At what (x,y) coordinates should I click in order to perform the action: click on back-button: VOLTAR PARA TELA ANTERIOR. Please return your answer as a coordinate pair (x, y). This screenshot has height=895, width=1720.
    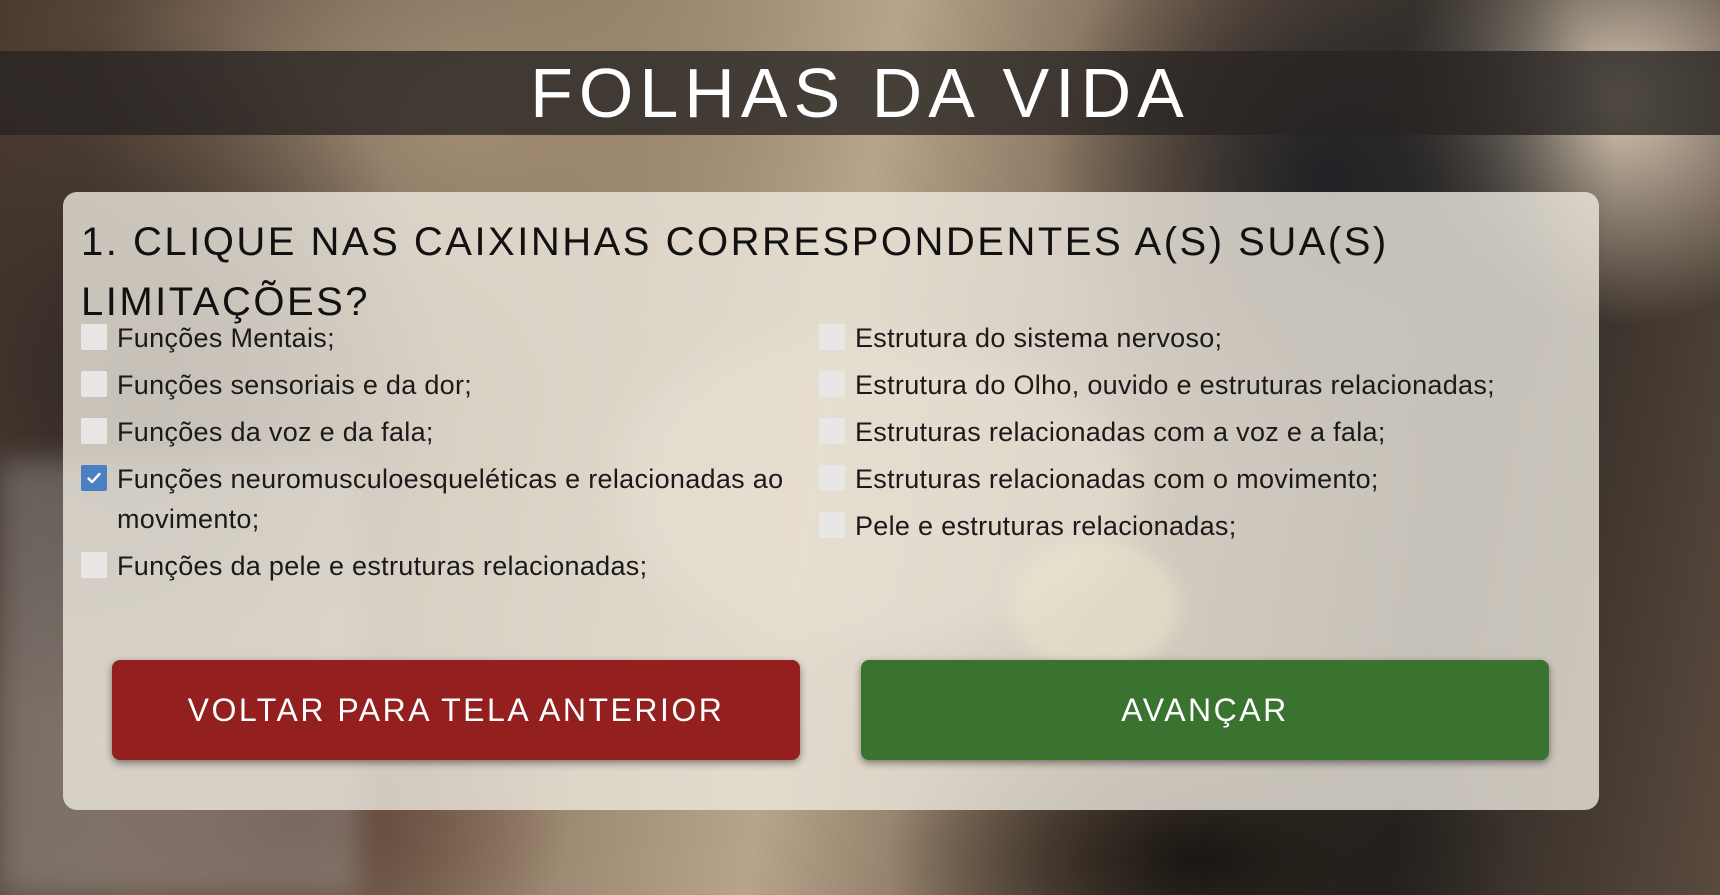
    Looking at the image, I should click on (456, 710).